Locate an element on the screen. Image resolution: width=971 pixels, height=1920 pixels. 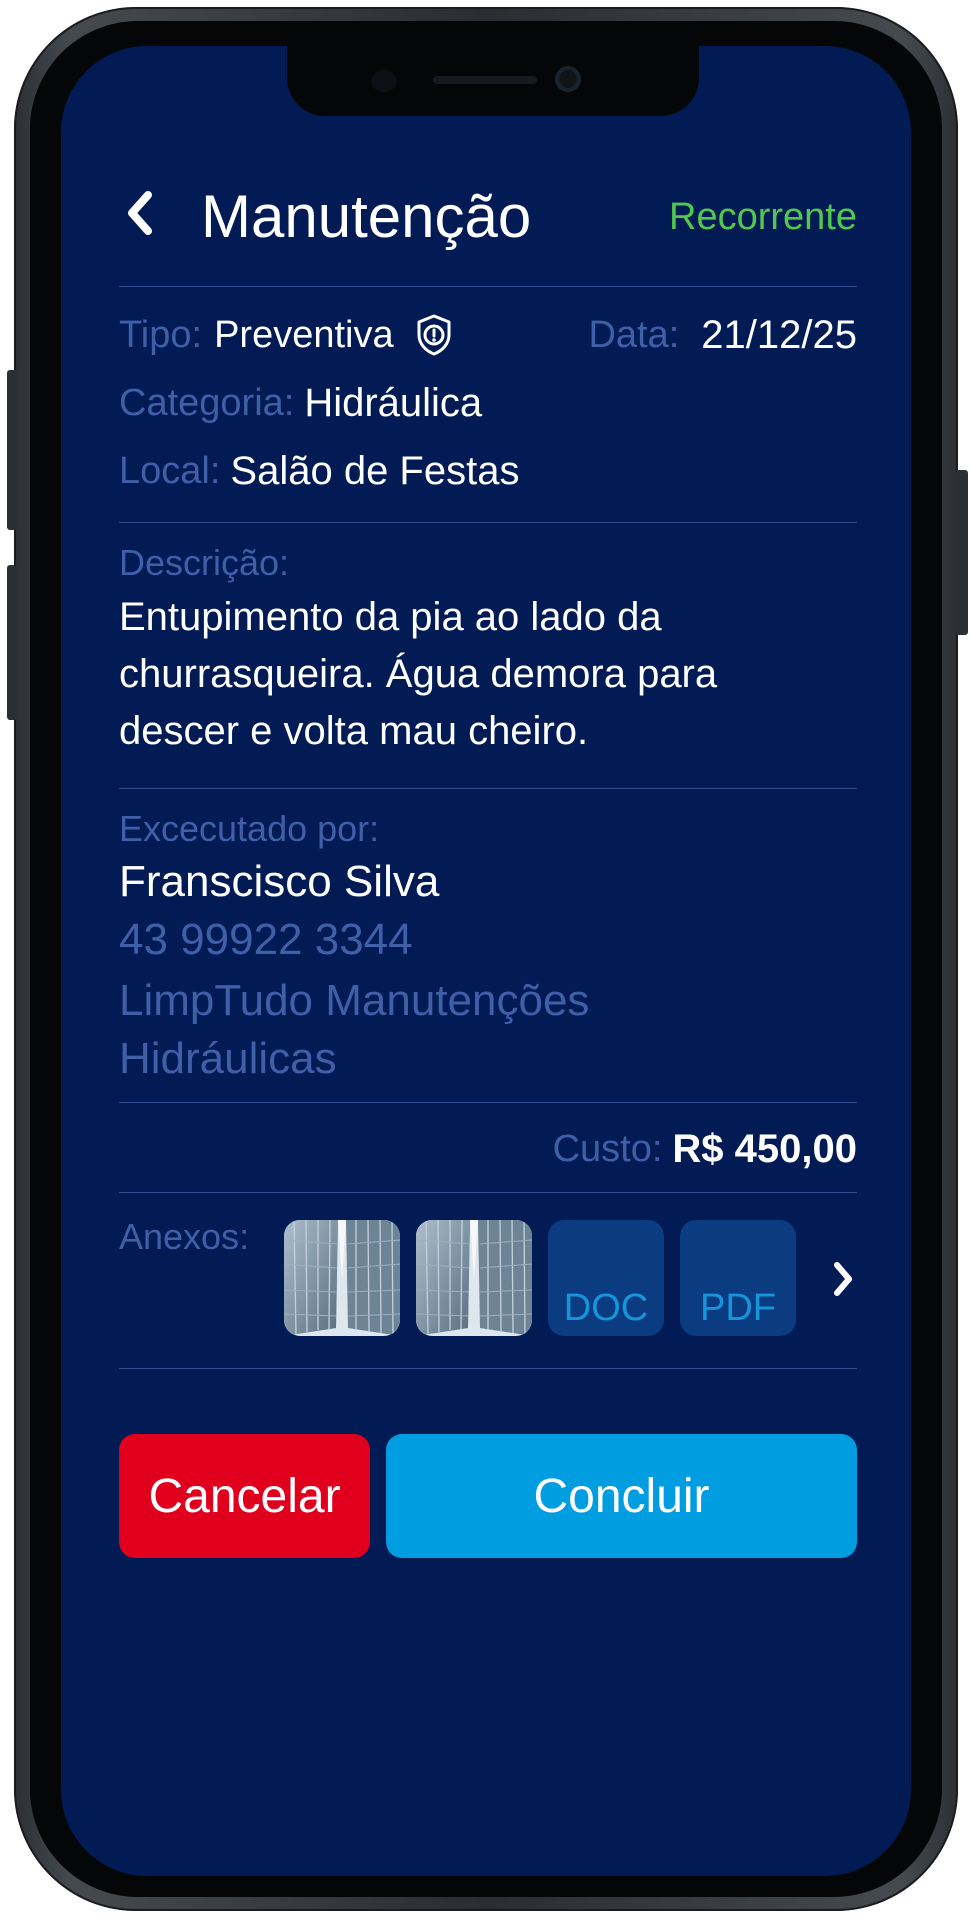
date-row: Data: 21/12/25 is located at coordinates (722, 335).